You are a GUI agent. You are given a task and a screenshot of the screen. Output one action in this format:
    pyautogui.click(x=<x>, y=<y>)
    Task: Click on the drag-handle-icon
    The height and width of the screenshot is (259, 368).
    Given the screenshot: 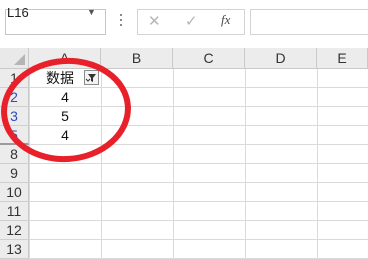 What is the action you would take?
    pyautogui.click(x=121, y=22)
    